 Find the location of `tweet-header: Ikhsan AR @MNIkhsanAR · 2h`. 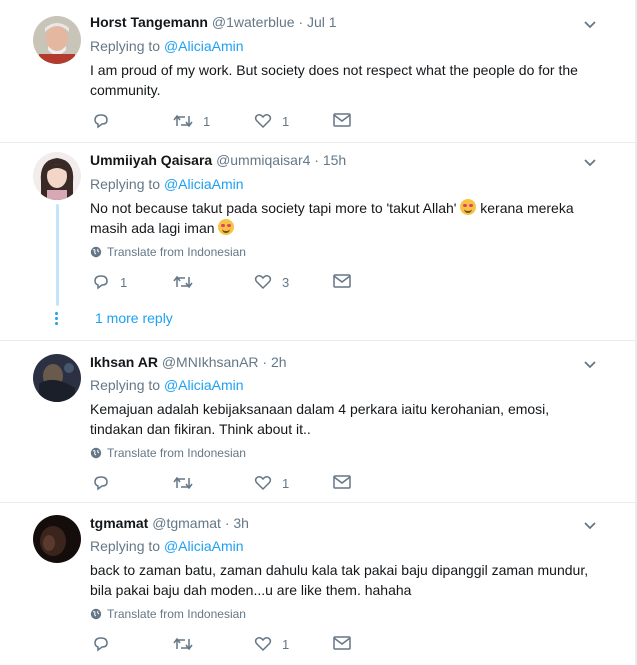

tweet-header: Ikhsan AR @MNIkhsanAR · 2h is located at coordinates (188, 362).